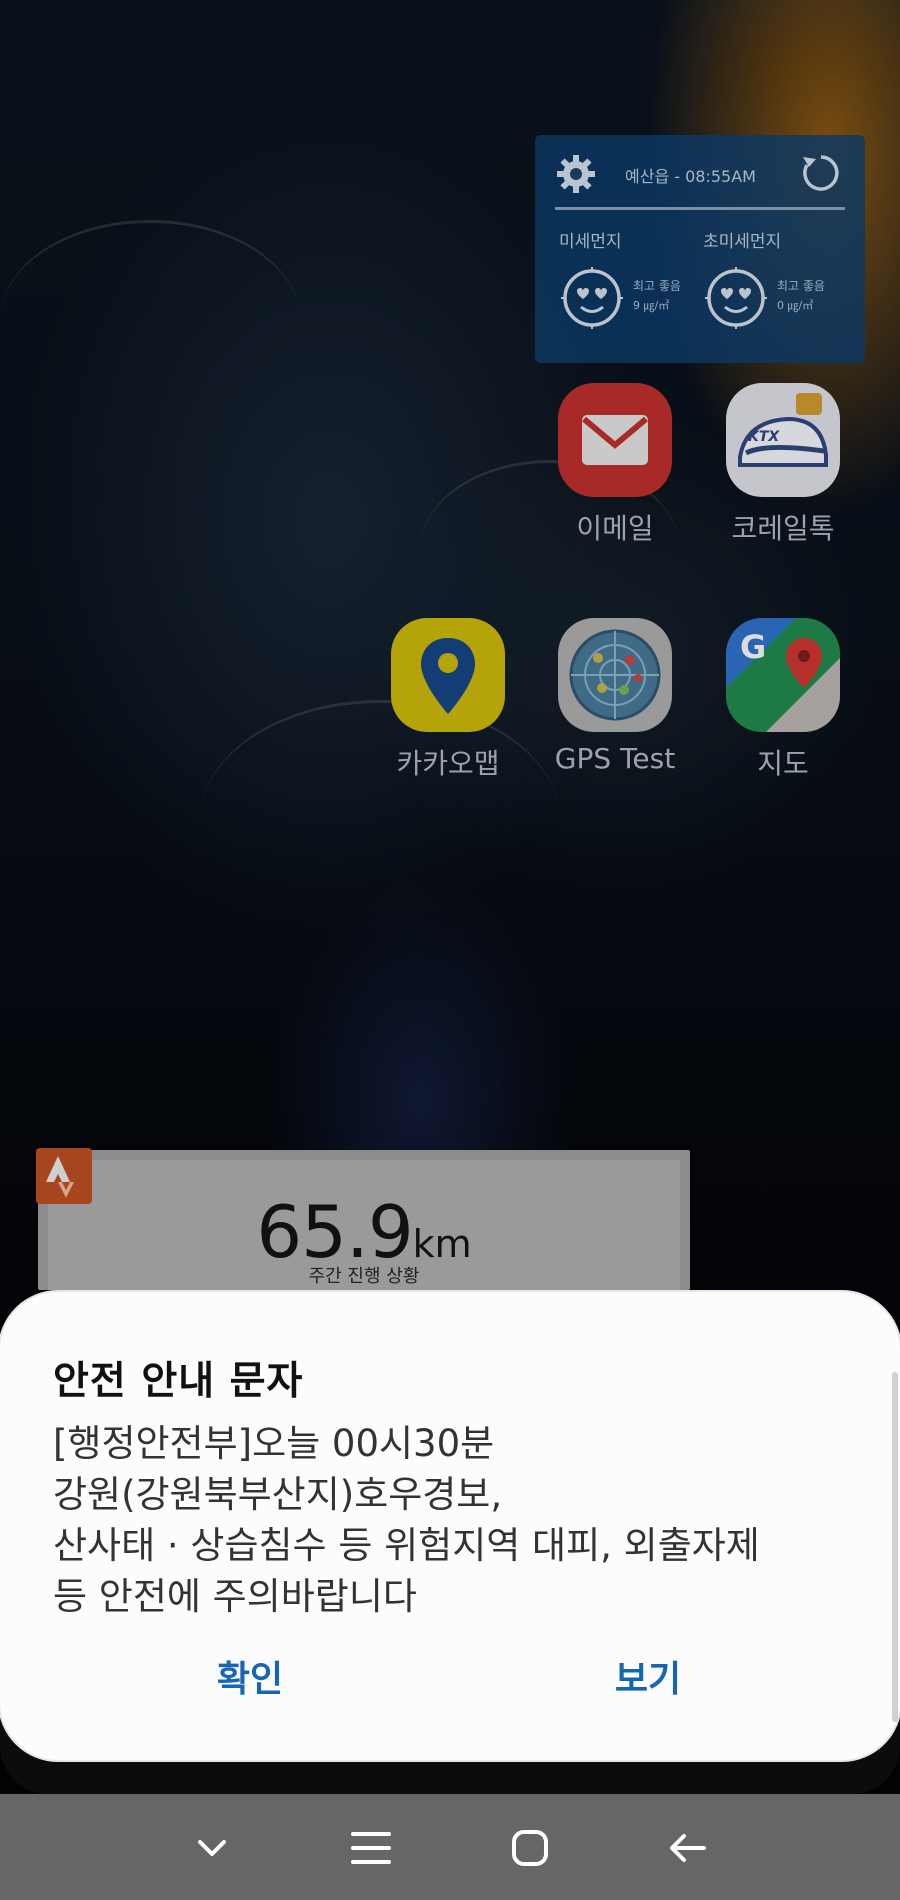  What do you see at coordinates (821, 173) in the screenshot?
I see `refresh-icon` at bounding box center [821, 173].